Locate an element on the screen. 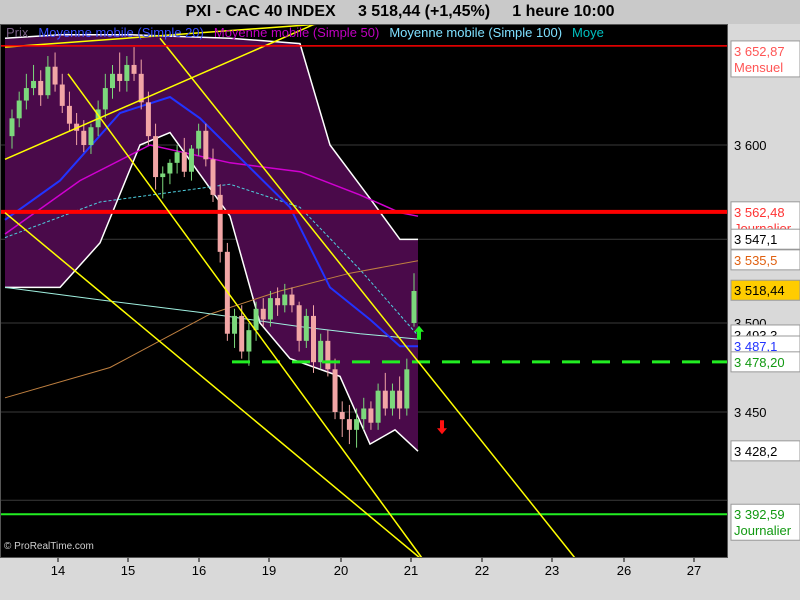  x-tick-label: 14 is located at coordinates (58, 570).